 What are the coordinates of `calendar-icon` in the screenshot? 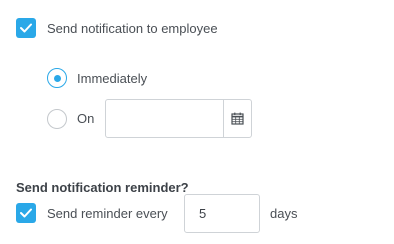 It's located at (237, 118).